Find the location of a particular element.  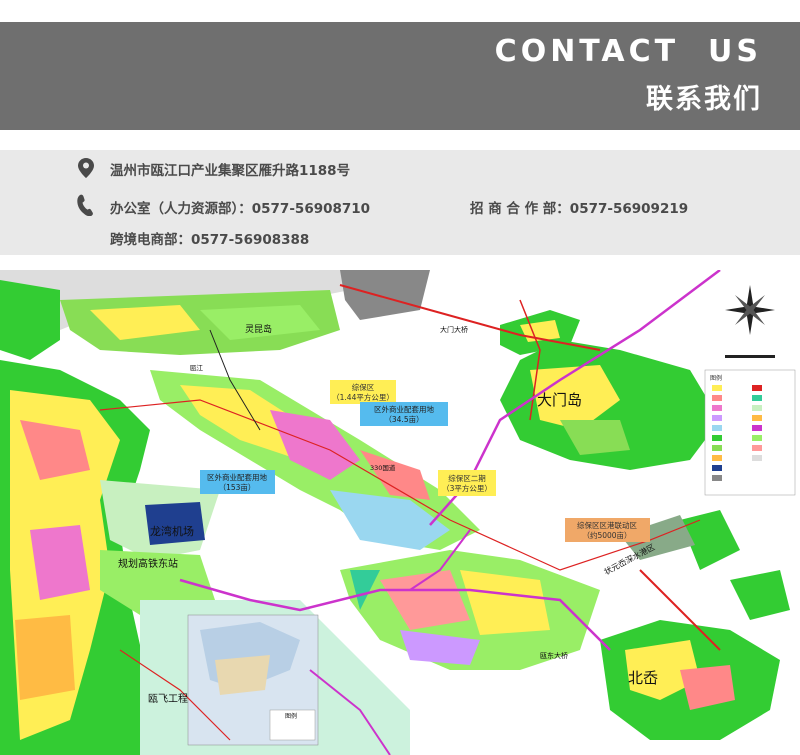

zone-port-area: （约5000亩） is located at coordinates (606, 535).